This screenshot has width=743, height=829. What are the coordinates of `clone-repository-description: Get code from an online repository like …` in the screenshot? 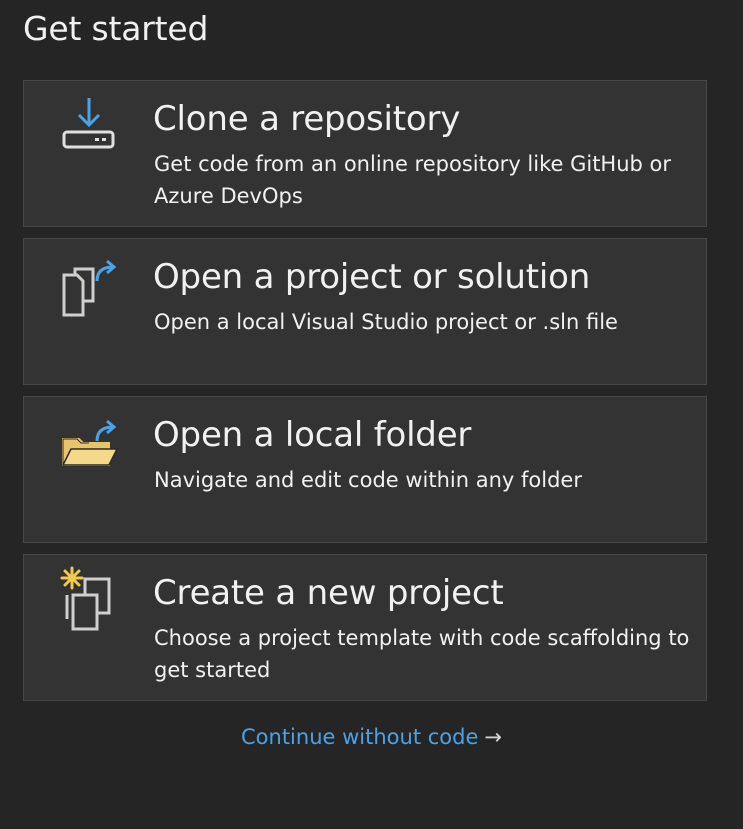 It's located at (413, 180).